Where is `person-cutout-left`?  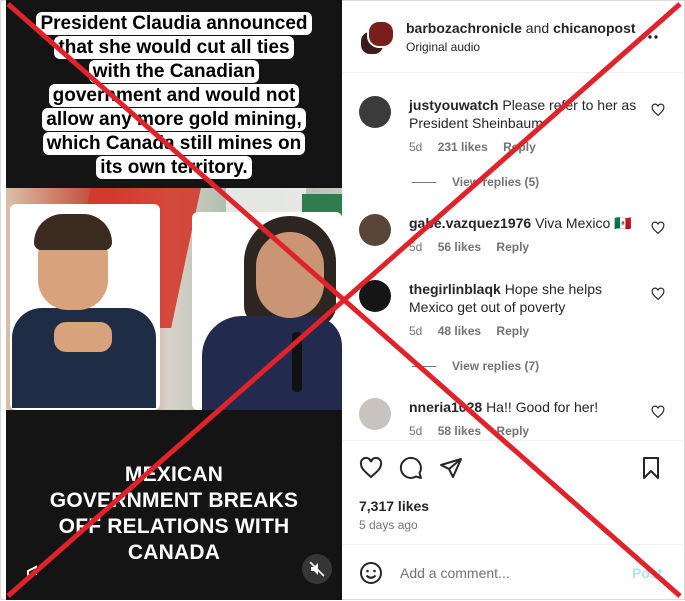 person-cutout-left is located at coordinates (85, 307).